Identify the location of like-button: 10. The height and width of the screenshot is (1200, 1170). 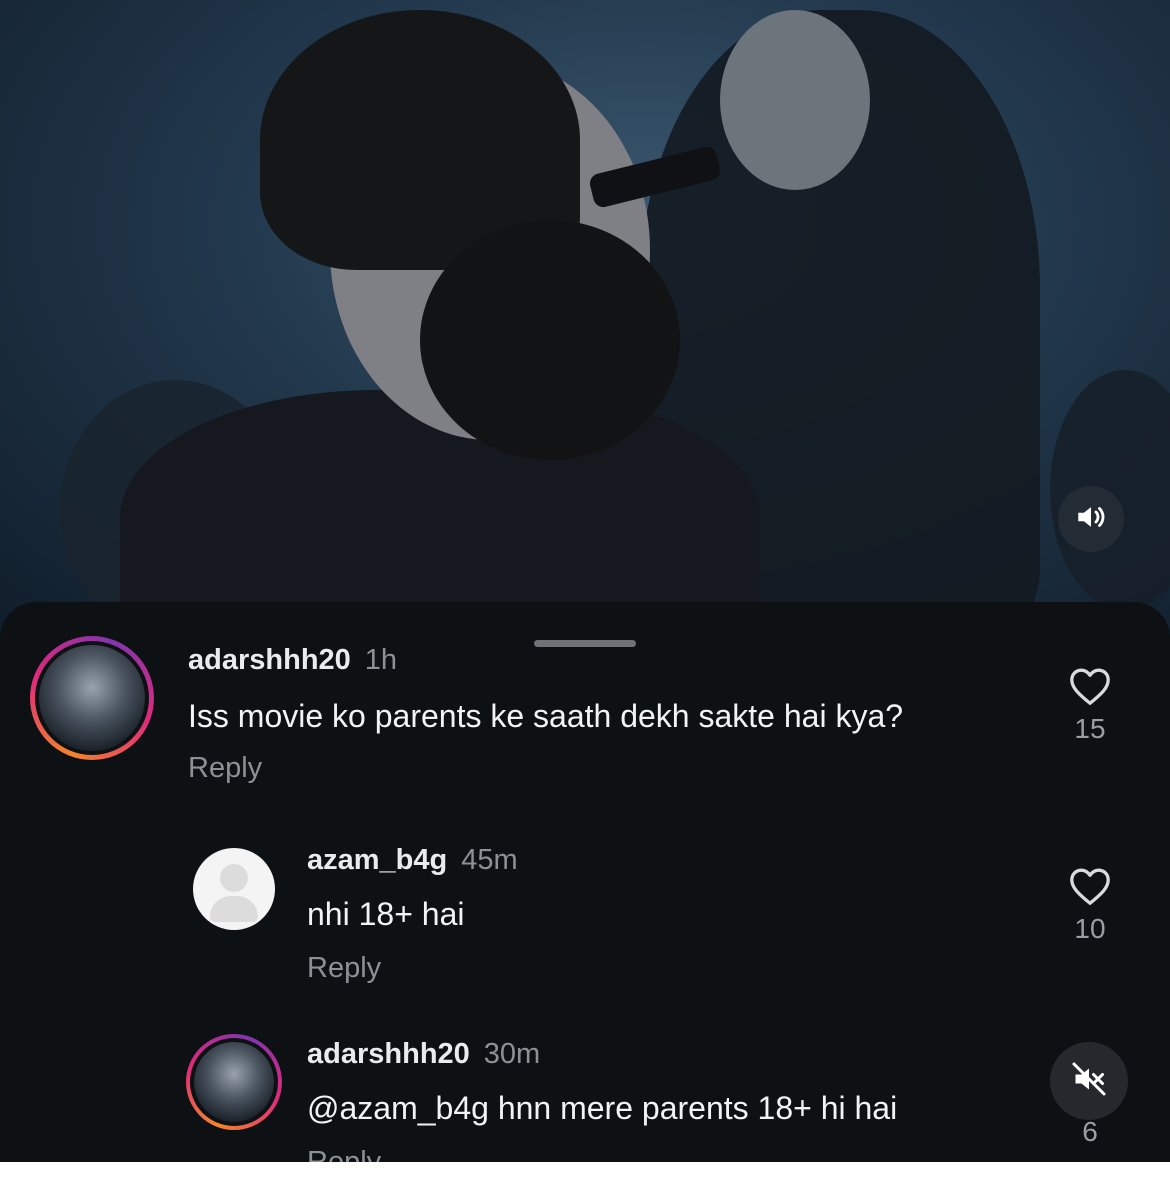
(1090, 905).